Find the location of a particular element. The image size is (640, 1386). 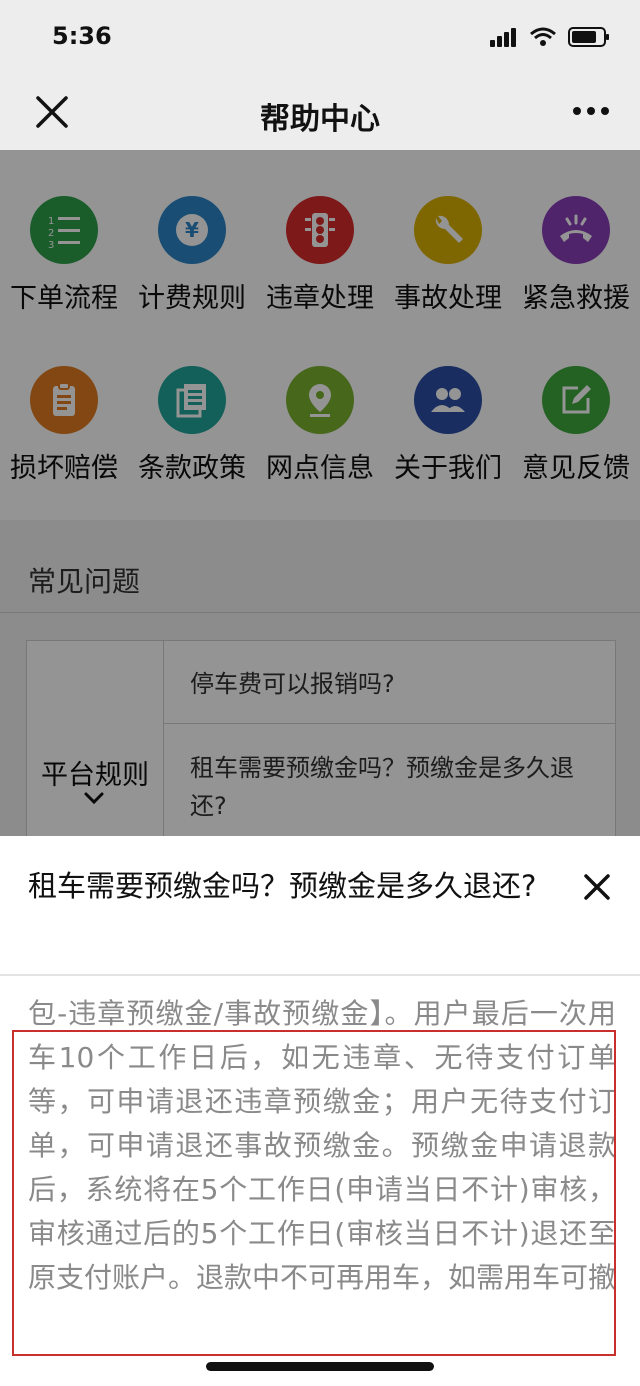

home-indicator is located at coordinates (320, 1366).